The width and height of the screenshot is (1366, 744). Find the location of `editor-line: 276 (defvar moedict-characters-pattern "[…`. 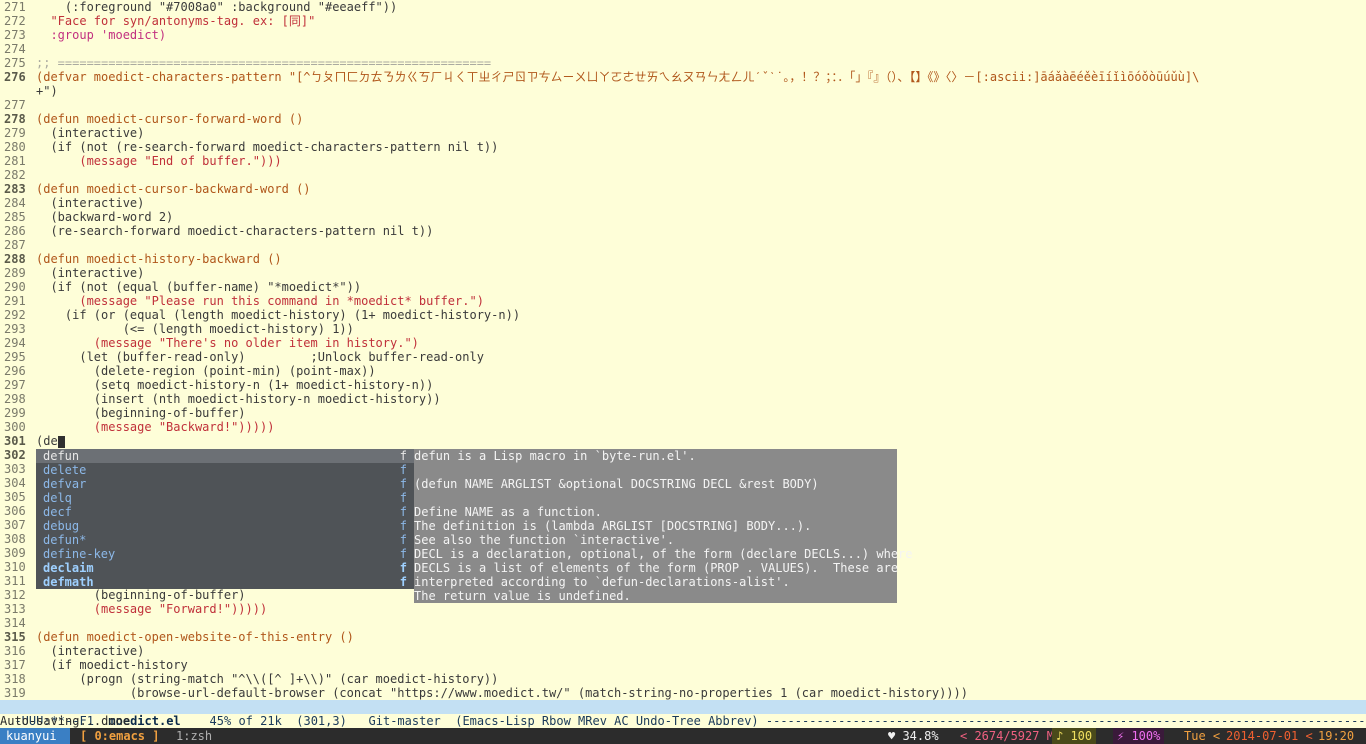

editor-line: 276 (defvar moedict-characters-pattern "[… is located at coordinates (599, 77).